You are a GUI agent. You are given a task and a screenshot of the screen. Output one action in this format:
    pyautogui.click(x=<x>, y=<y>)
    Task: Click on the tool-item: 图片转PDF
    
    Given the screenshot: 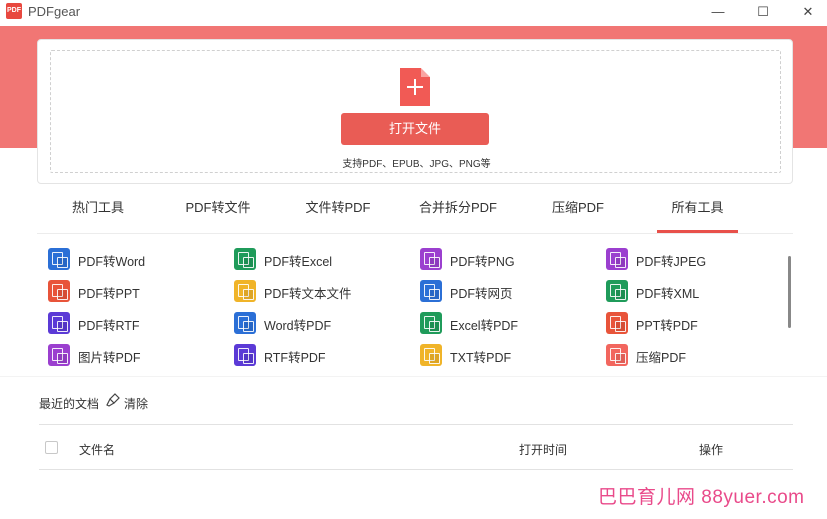 What is the action you would take?
    pyautogui.click(x=127, y=352)
    